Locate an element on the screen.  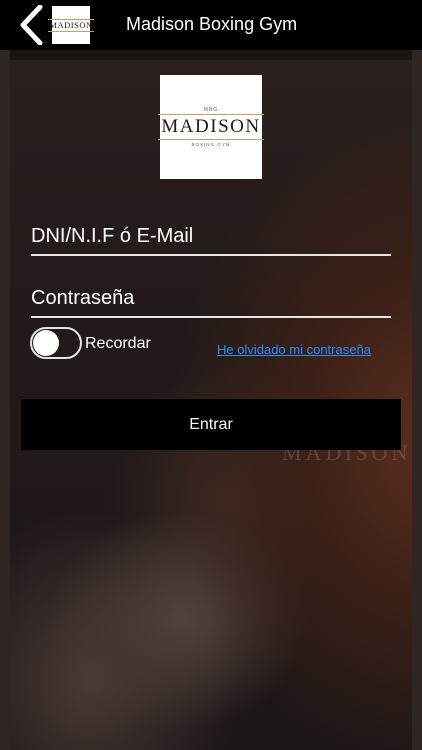
header-logo-name: MADISON is located at coordinates (71, 25).